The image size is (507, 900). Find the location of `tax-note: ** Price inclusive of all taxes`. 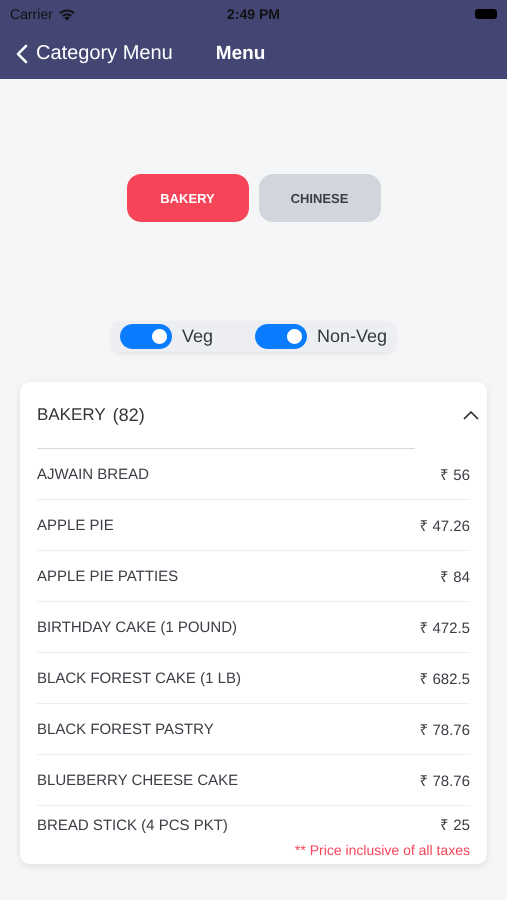

tax-note: ** Price inclusive of all taxes is located at coordinates (382, 850).